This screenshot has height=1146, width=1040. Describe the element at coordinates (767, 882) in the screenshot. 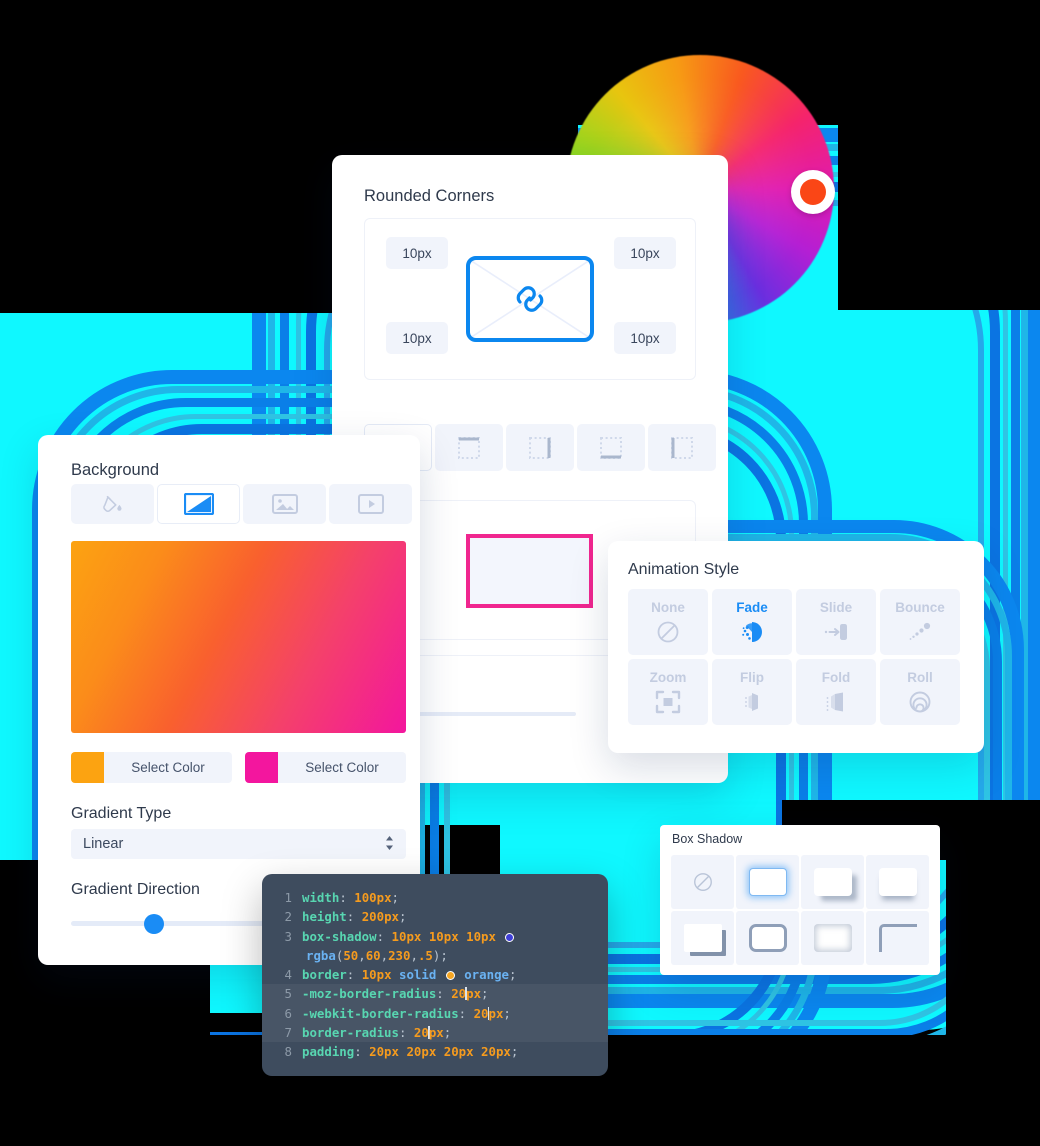

I see `box-shadow-preset-glow` at that location.